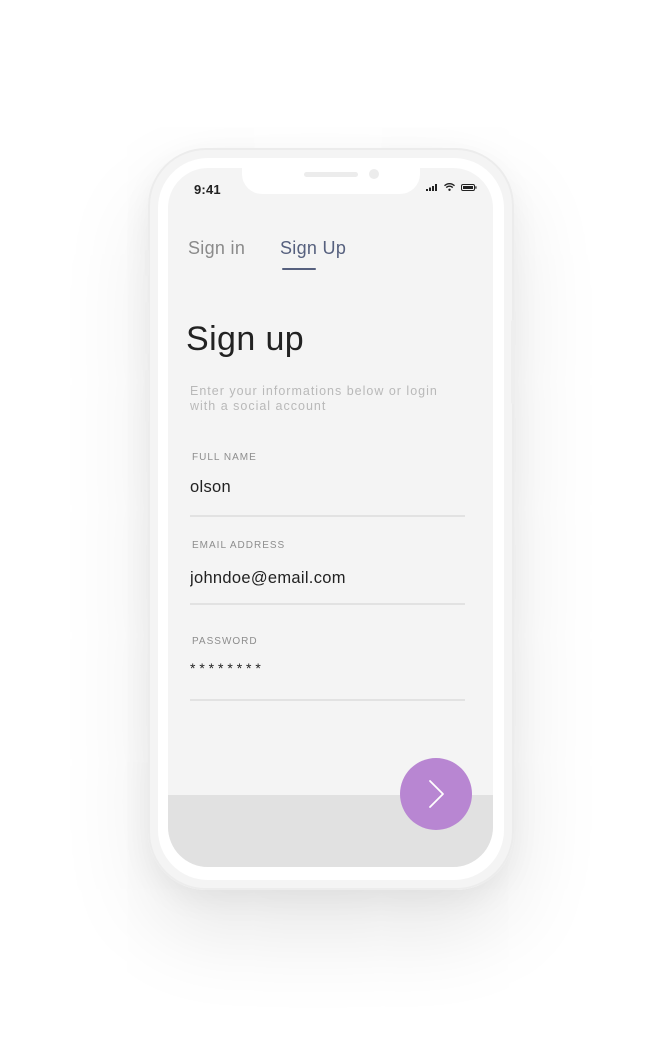 This screenshot has height=1039, width=662. Describe the element at coordinates (331, 181) in the screenshot. I see `notch` at that location.